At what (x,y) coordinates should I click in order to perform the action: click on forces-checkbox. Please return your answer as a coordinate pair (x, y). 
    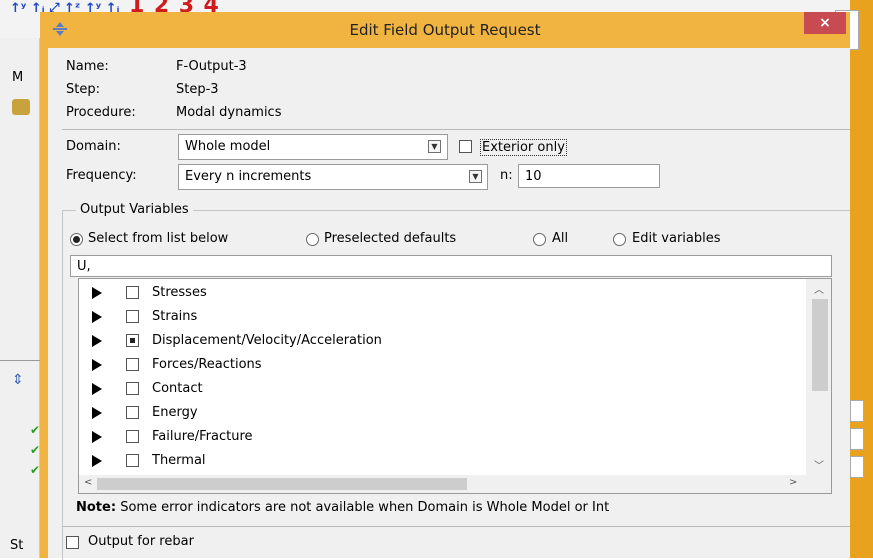
    Looking at the image, I should click on (132, 364).